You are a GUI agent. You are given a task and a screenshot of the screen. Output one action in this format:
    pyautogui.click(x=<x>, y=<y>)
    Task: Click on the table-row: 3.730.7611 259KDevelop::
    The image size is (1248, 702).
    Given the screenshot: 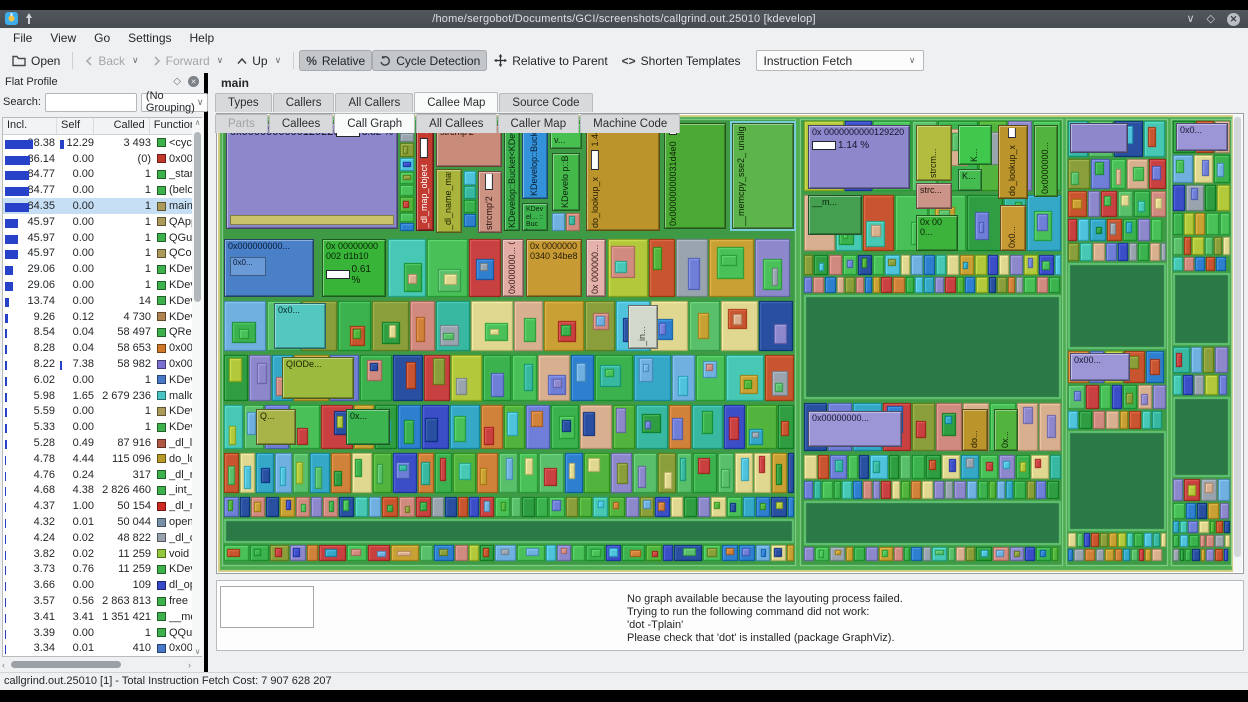 What is the action you would take?
    pyautogui.click(x=102, y=570)
    